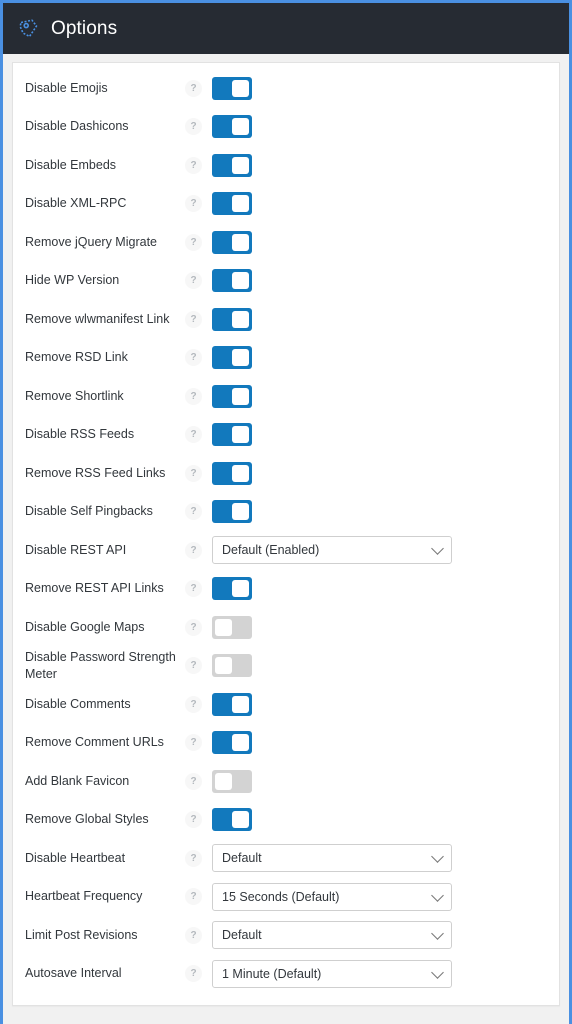 This screenshot has width=572, height=1024. What do you see at coordinates (73, 973) in the screenshot?
I see `option-label: Autosave Interval` at bounding box center [73, 973].